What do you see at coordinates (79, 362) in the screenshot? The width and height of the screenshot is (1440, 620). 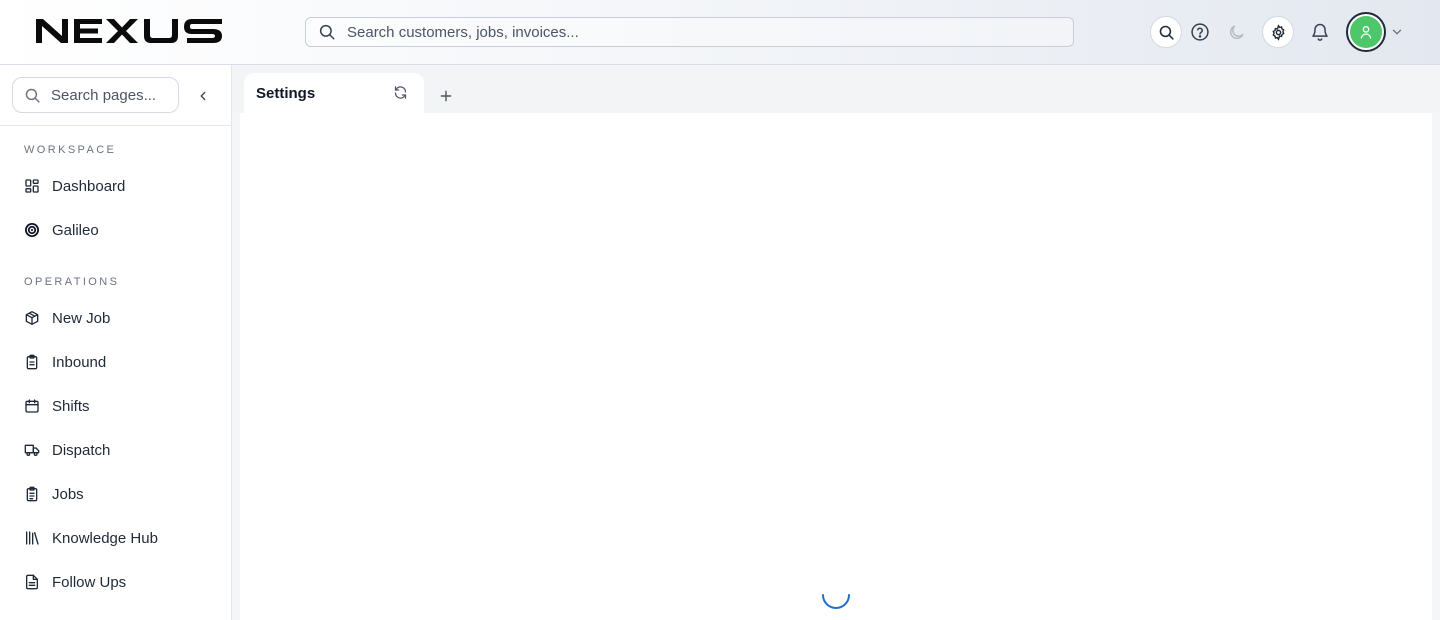 I see `sidebar-item-label: Inbound` at bounding box center [79, 362].